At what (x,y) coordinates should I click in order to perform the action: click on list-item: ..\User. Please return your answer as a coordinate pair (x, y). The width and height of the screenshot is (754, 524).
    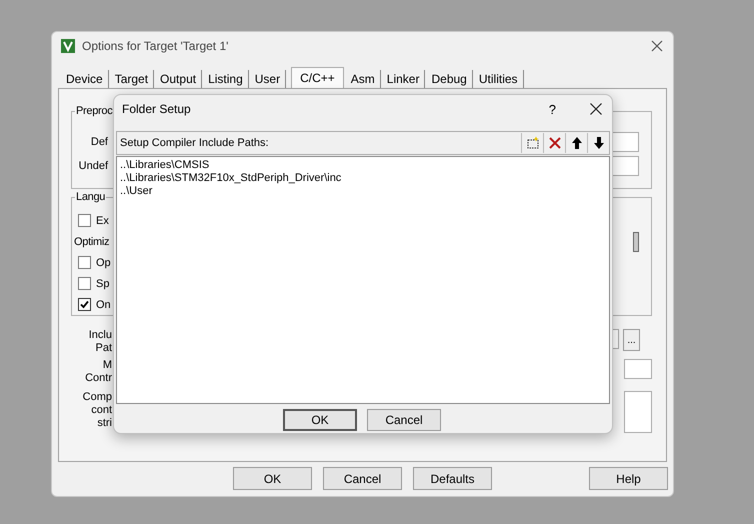
    Looking at the image, I should click on (363, 191).